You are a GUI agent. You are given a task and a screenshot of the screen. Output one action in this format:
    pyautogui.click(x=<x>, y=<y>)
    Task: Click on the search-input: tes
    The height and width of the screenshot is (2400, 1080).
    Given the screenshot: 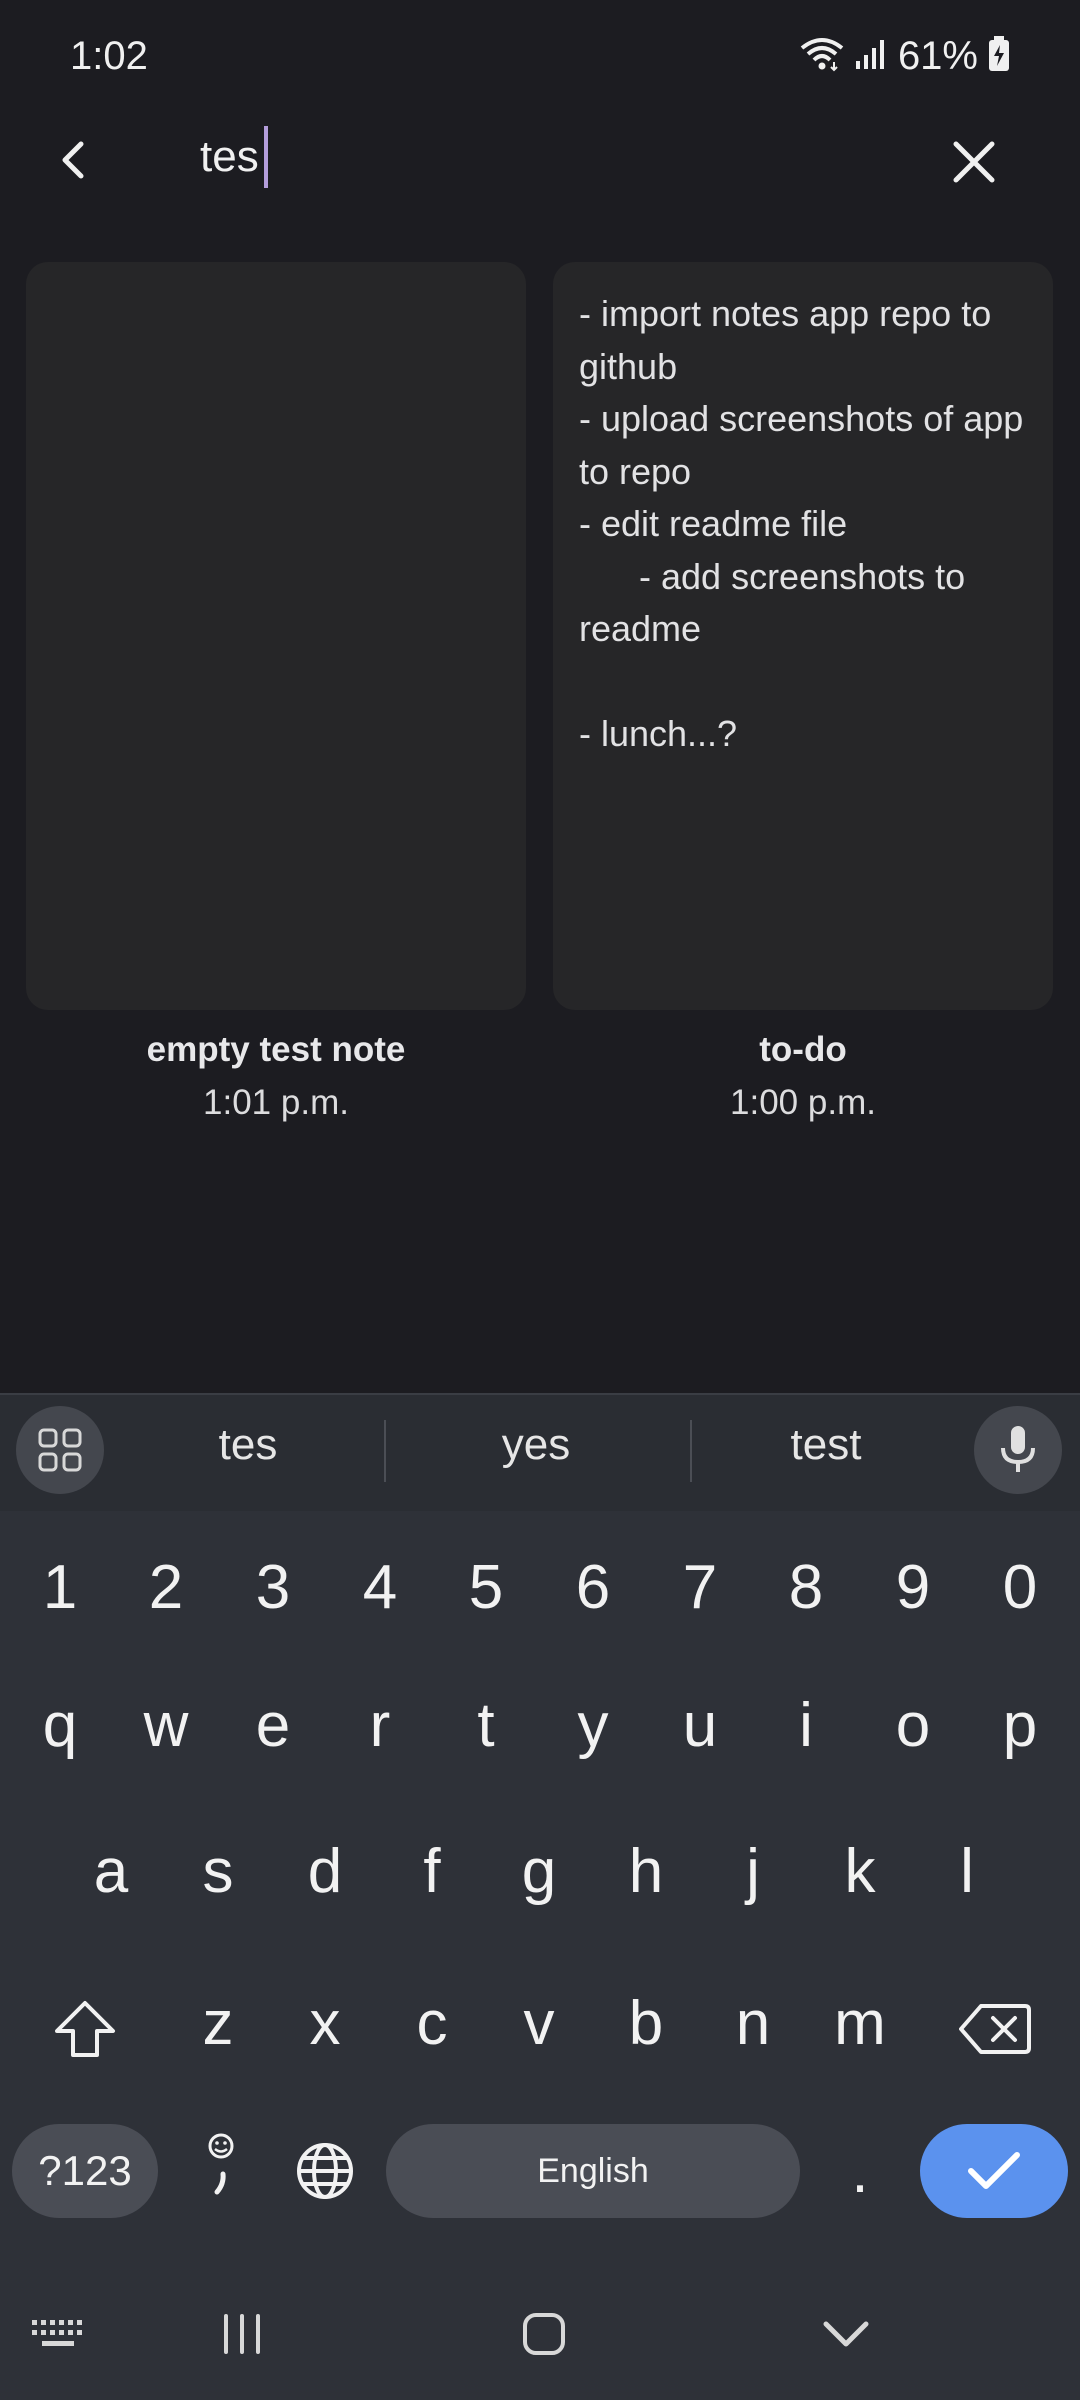 What is the action you would take?
    pyautogui.click(x=229, y=157)
    